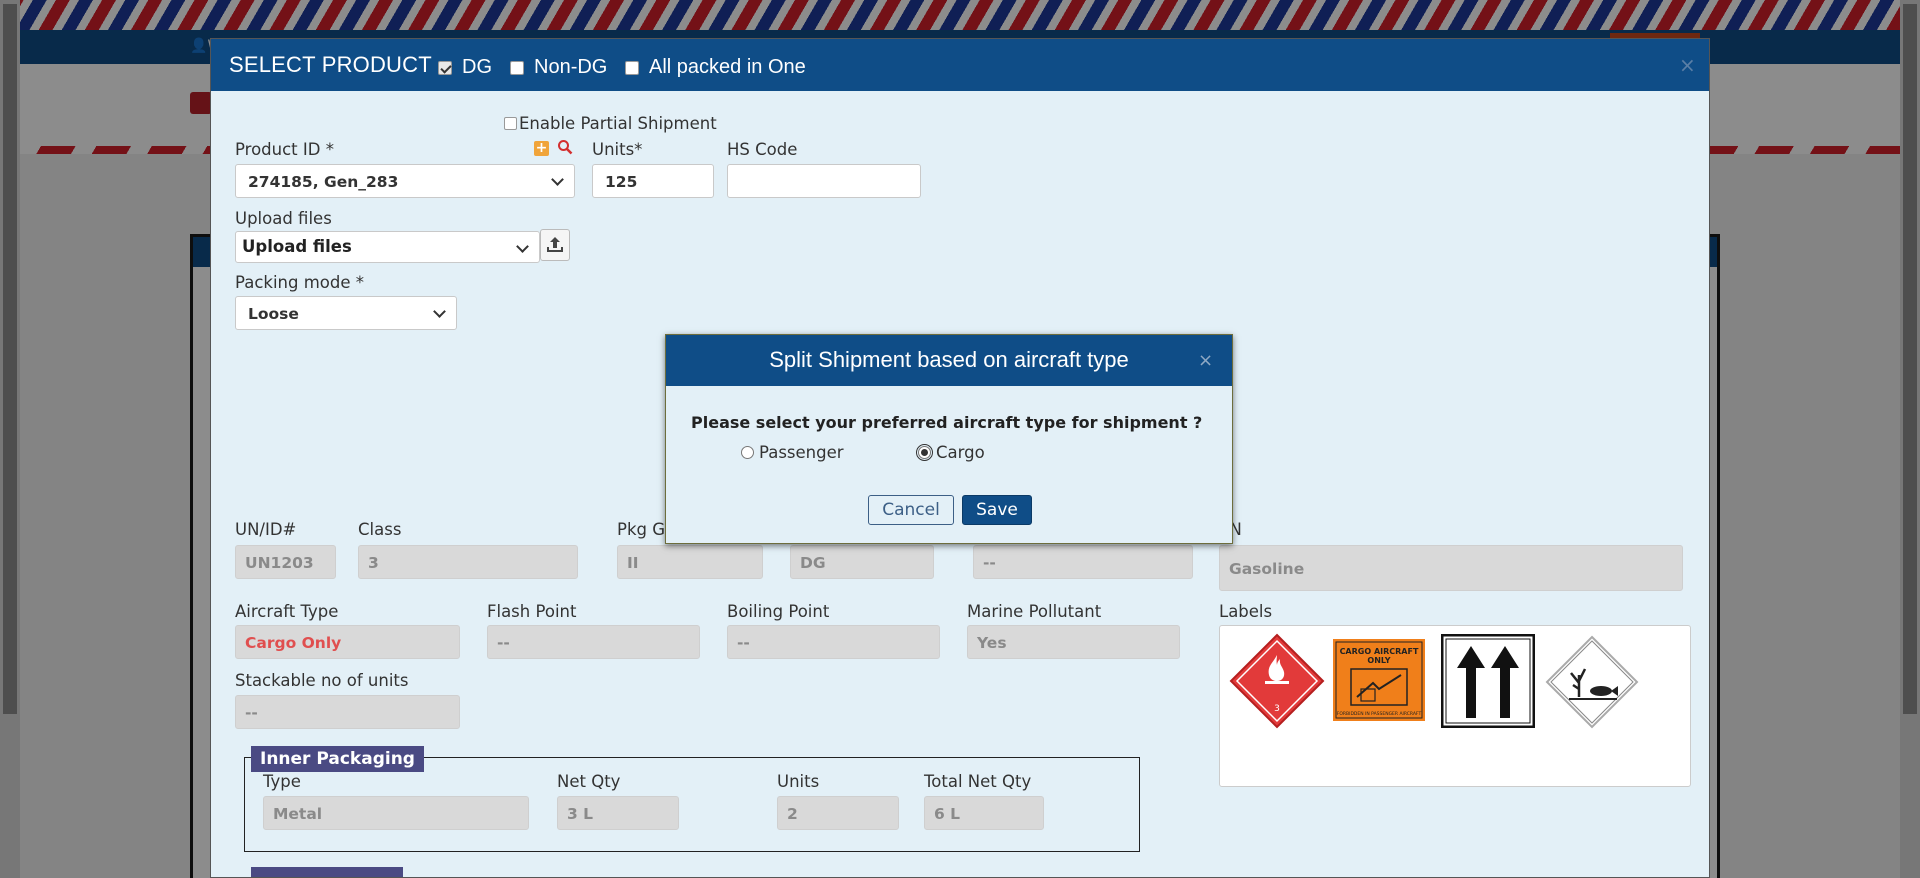  Describe the element at coordinates (1083, 562) in the screenshot. I see `dg-extra-field: --` at that location.